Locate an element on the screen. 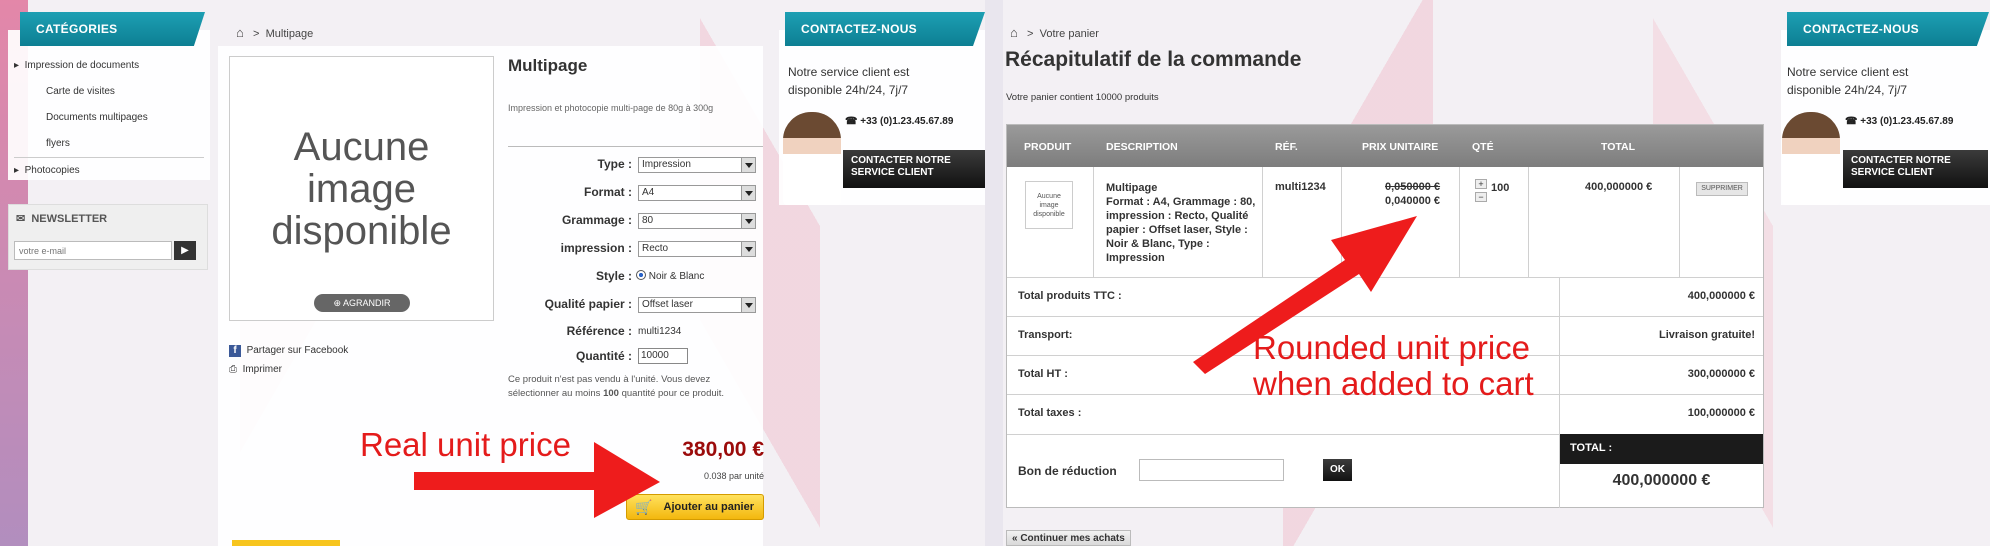 The height and width of the screenshot is (546, 1990). format-select: A4 is located at coordinates (697, 193).